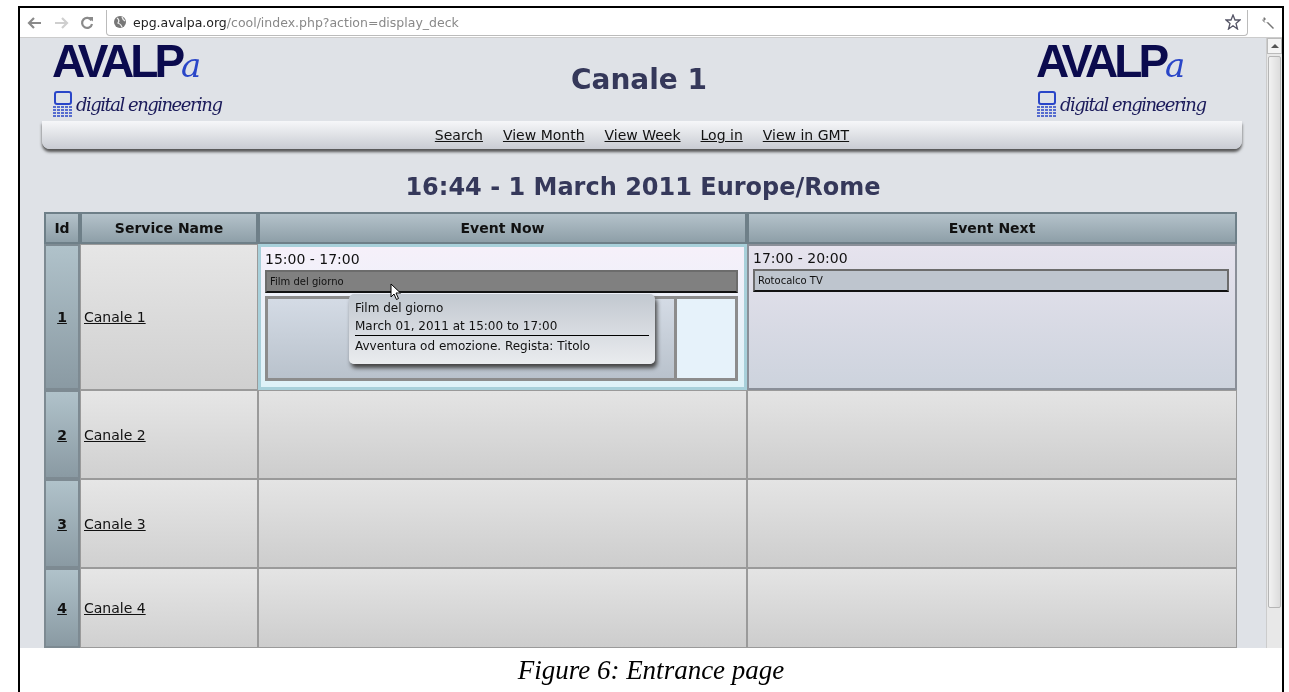 This screenshot has width=1289, height=692. What do you see at coordinates (400, 308) in the screenshot?
I see `tooltip-title: Film del giorno` at bounding box center [400, 308].